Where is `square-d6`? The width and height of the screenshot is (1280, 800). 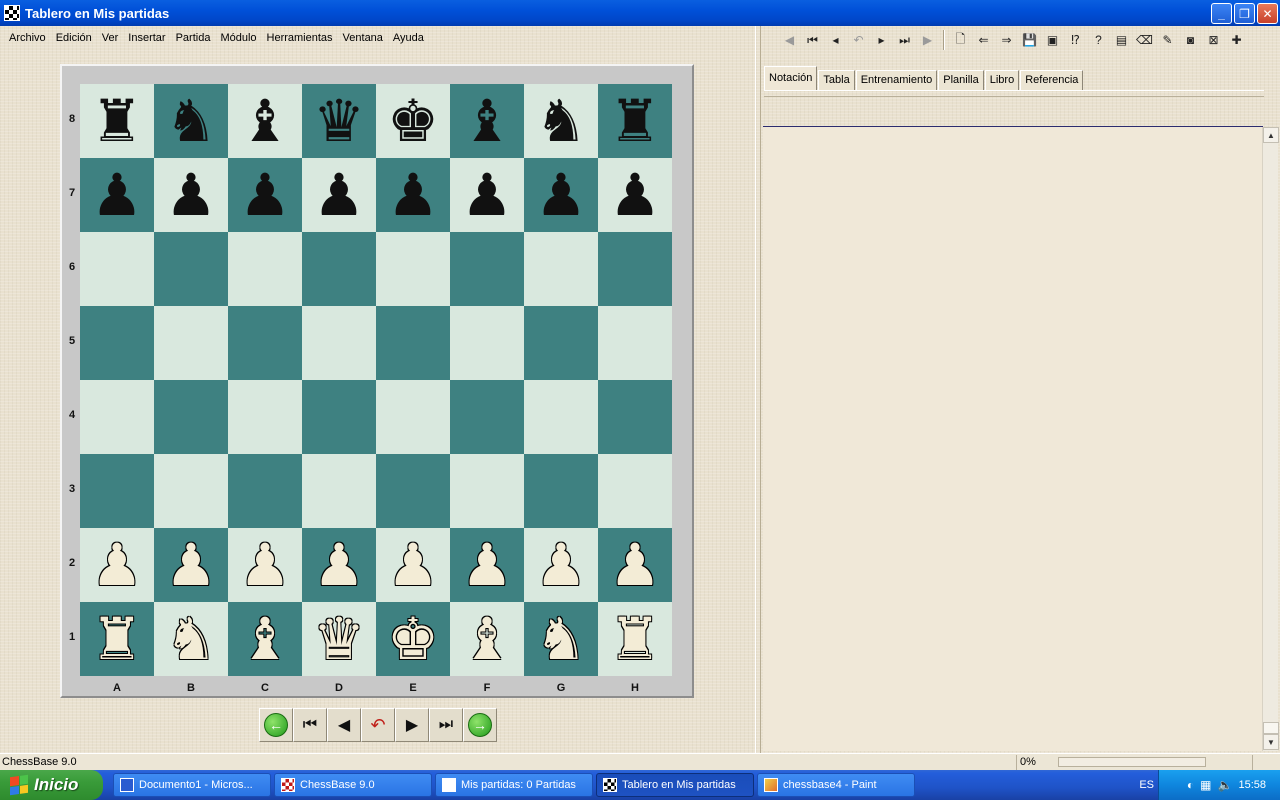
square-d6 is located at coordinates (339, 269).